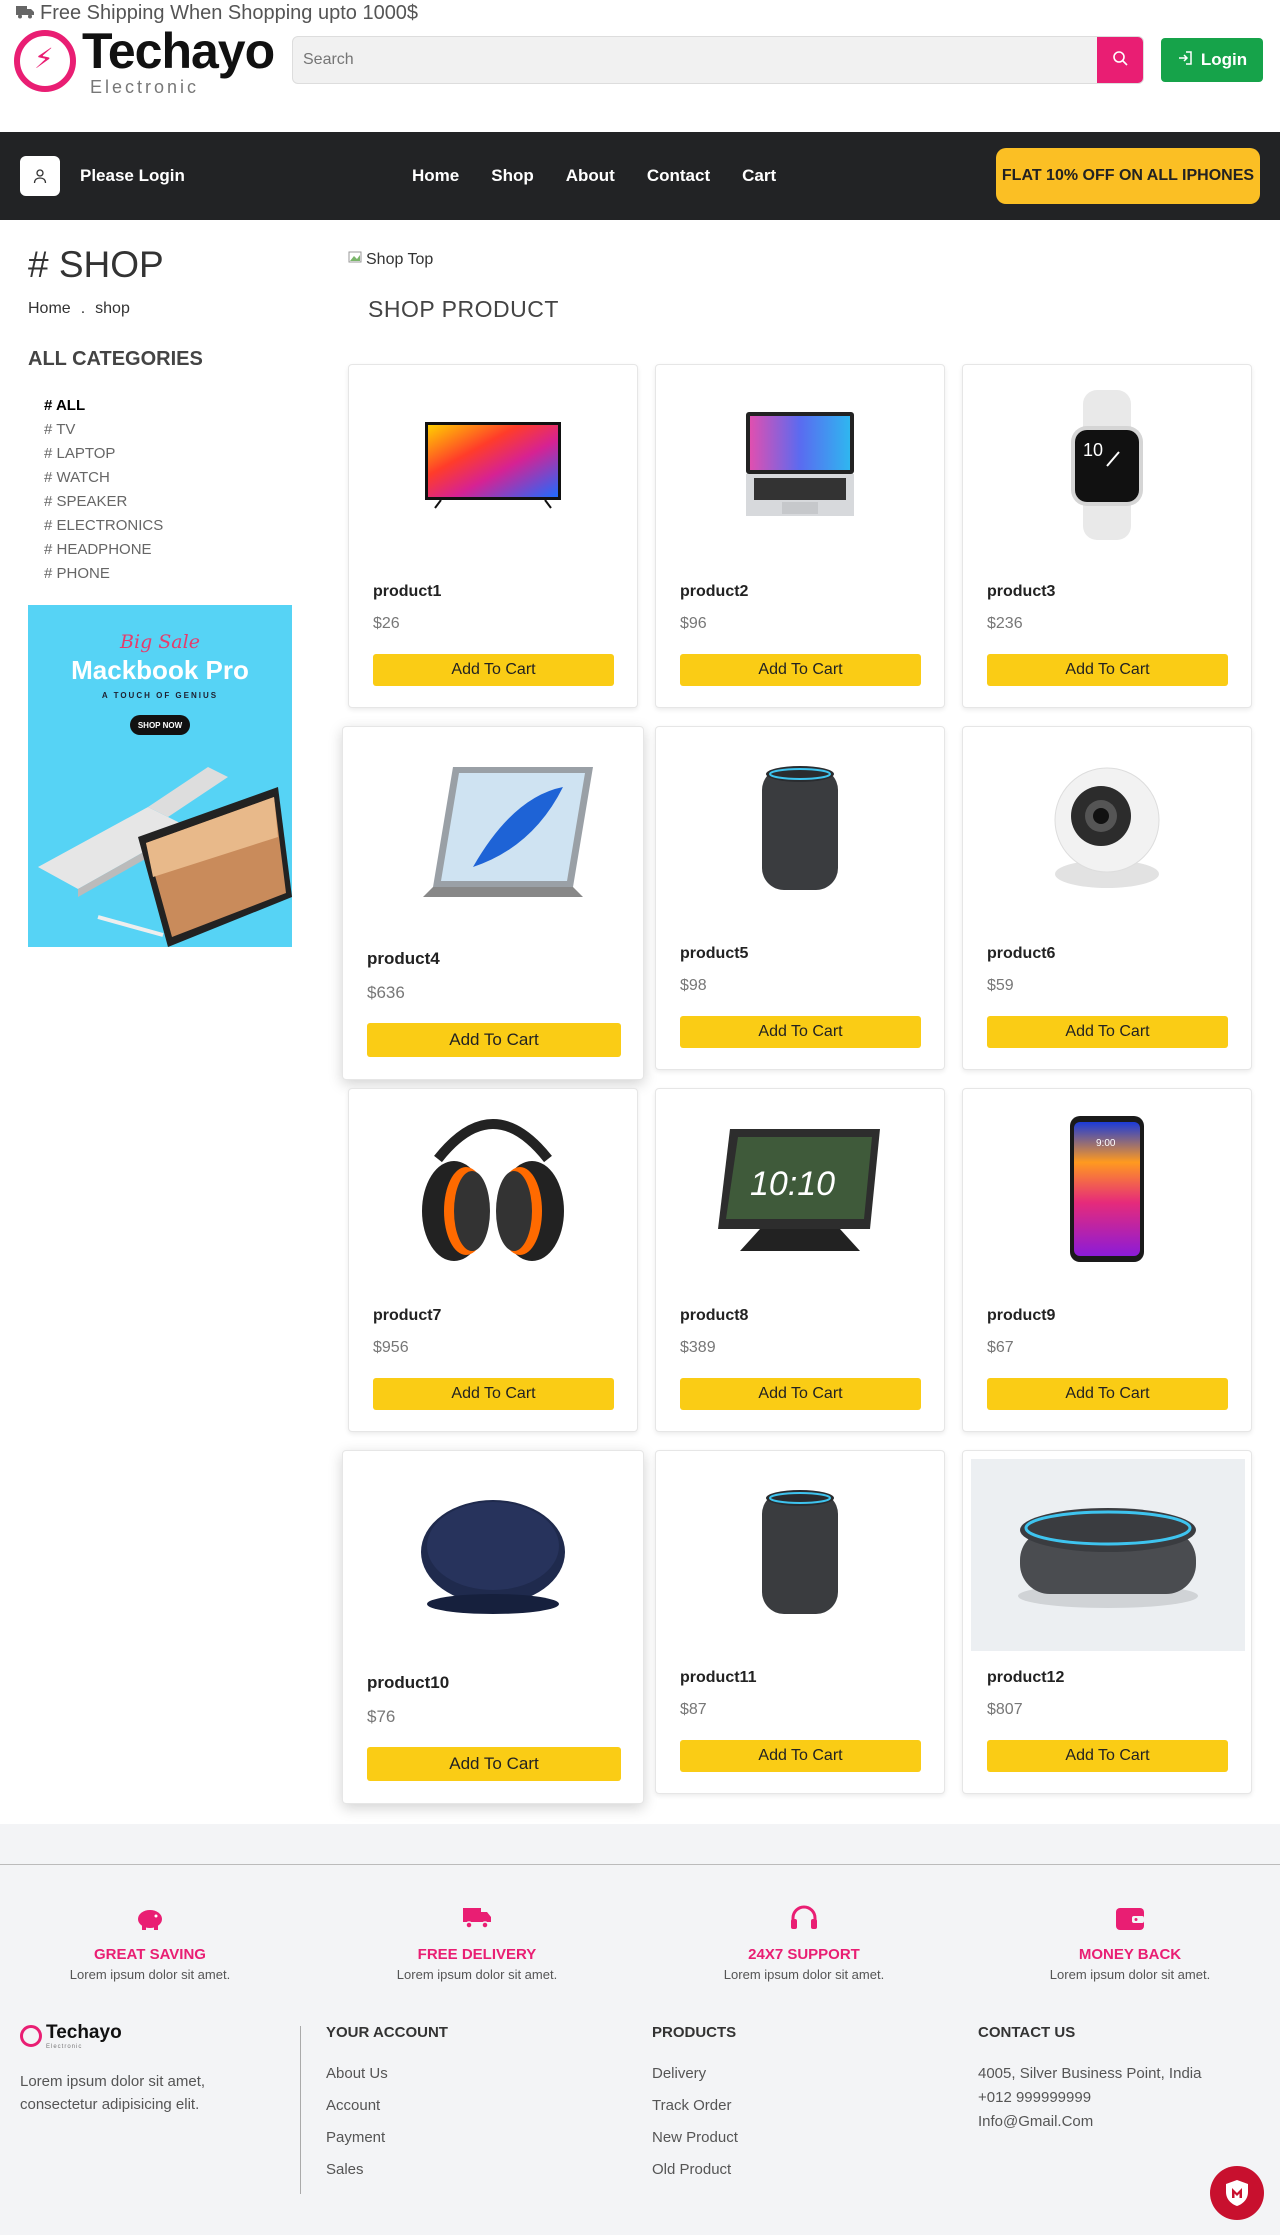 Image resolution: width=1280 pixels, height=2235 pixels. Describe the element at coordinates (169, 577) in the screenshot. I see `category-phone: # PHONE` at that location.